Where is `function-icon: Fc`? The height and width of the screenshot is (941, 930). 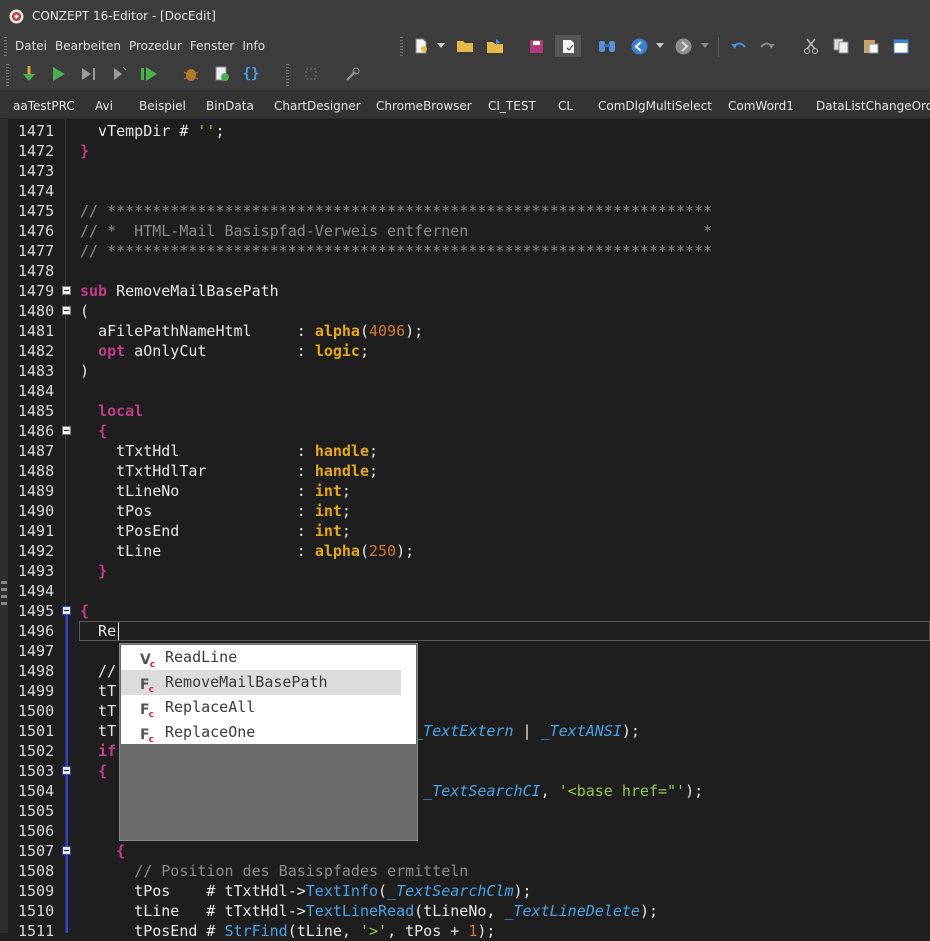
function-icon: Fc is located at coordinates (147, 686).